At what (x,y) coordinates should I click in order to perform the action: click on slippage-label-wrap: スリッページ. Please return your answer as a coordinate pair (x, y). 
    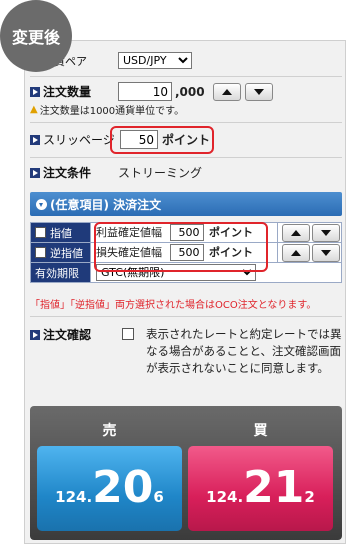
    Looking at the image, I should click on (74, 139).